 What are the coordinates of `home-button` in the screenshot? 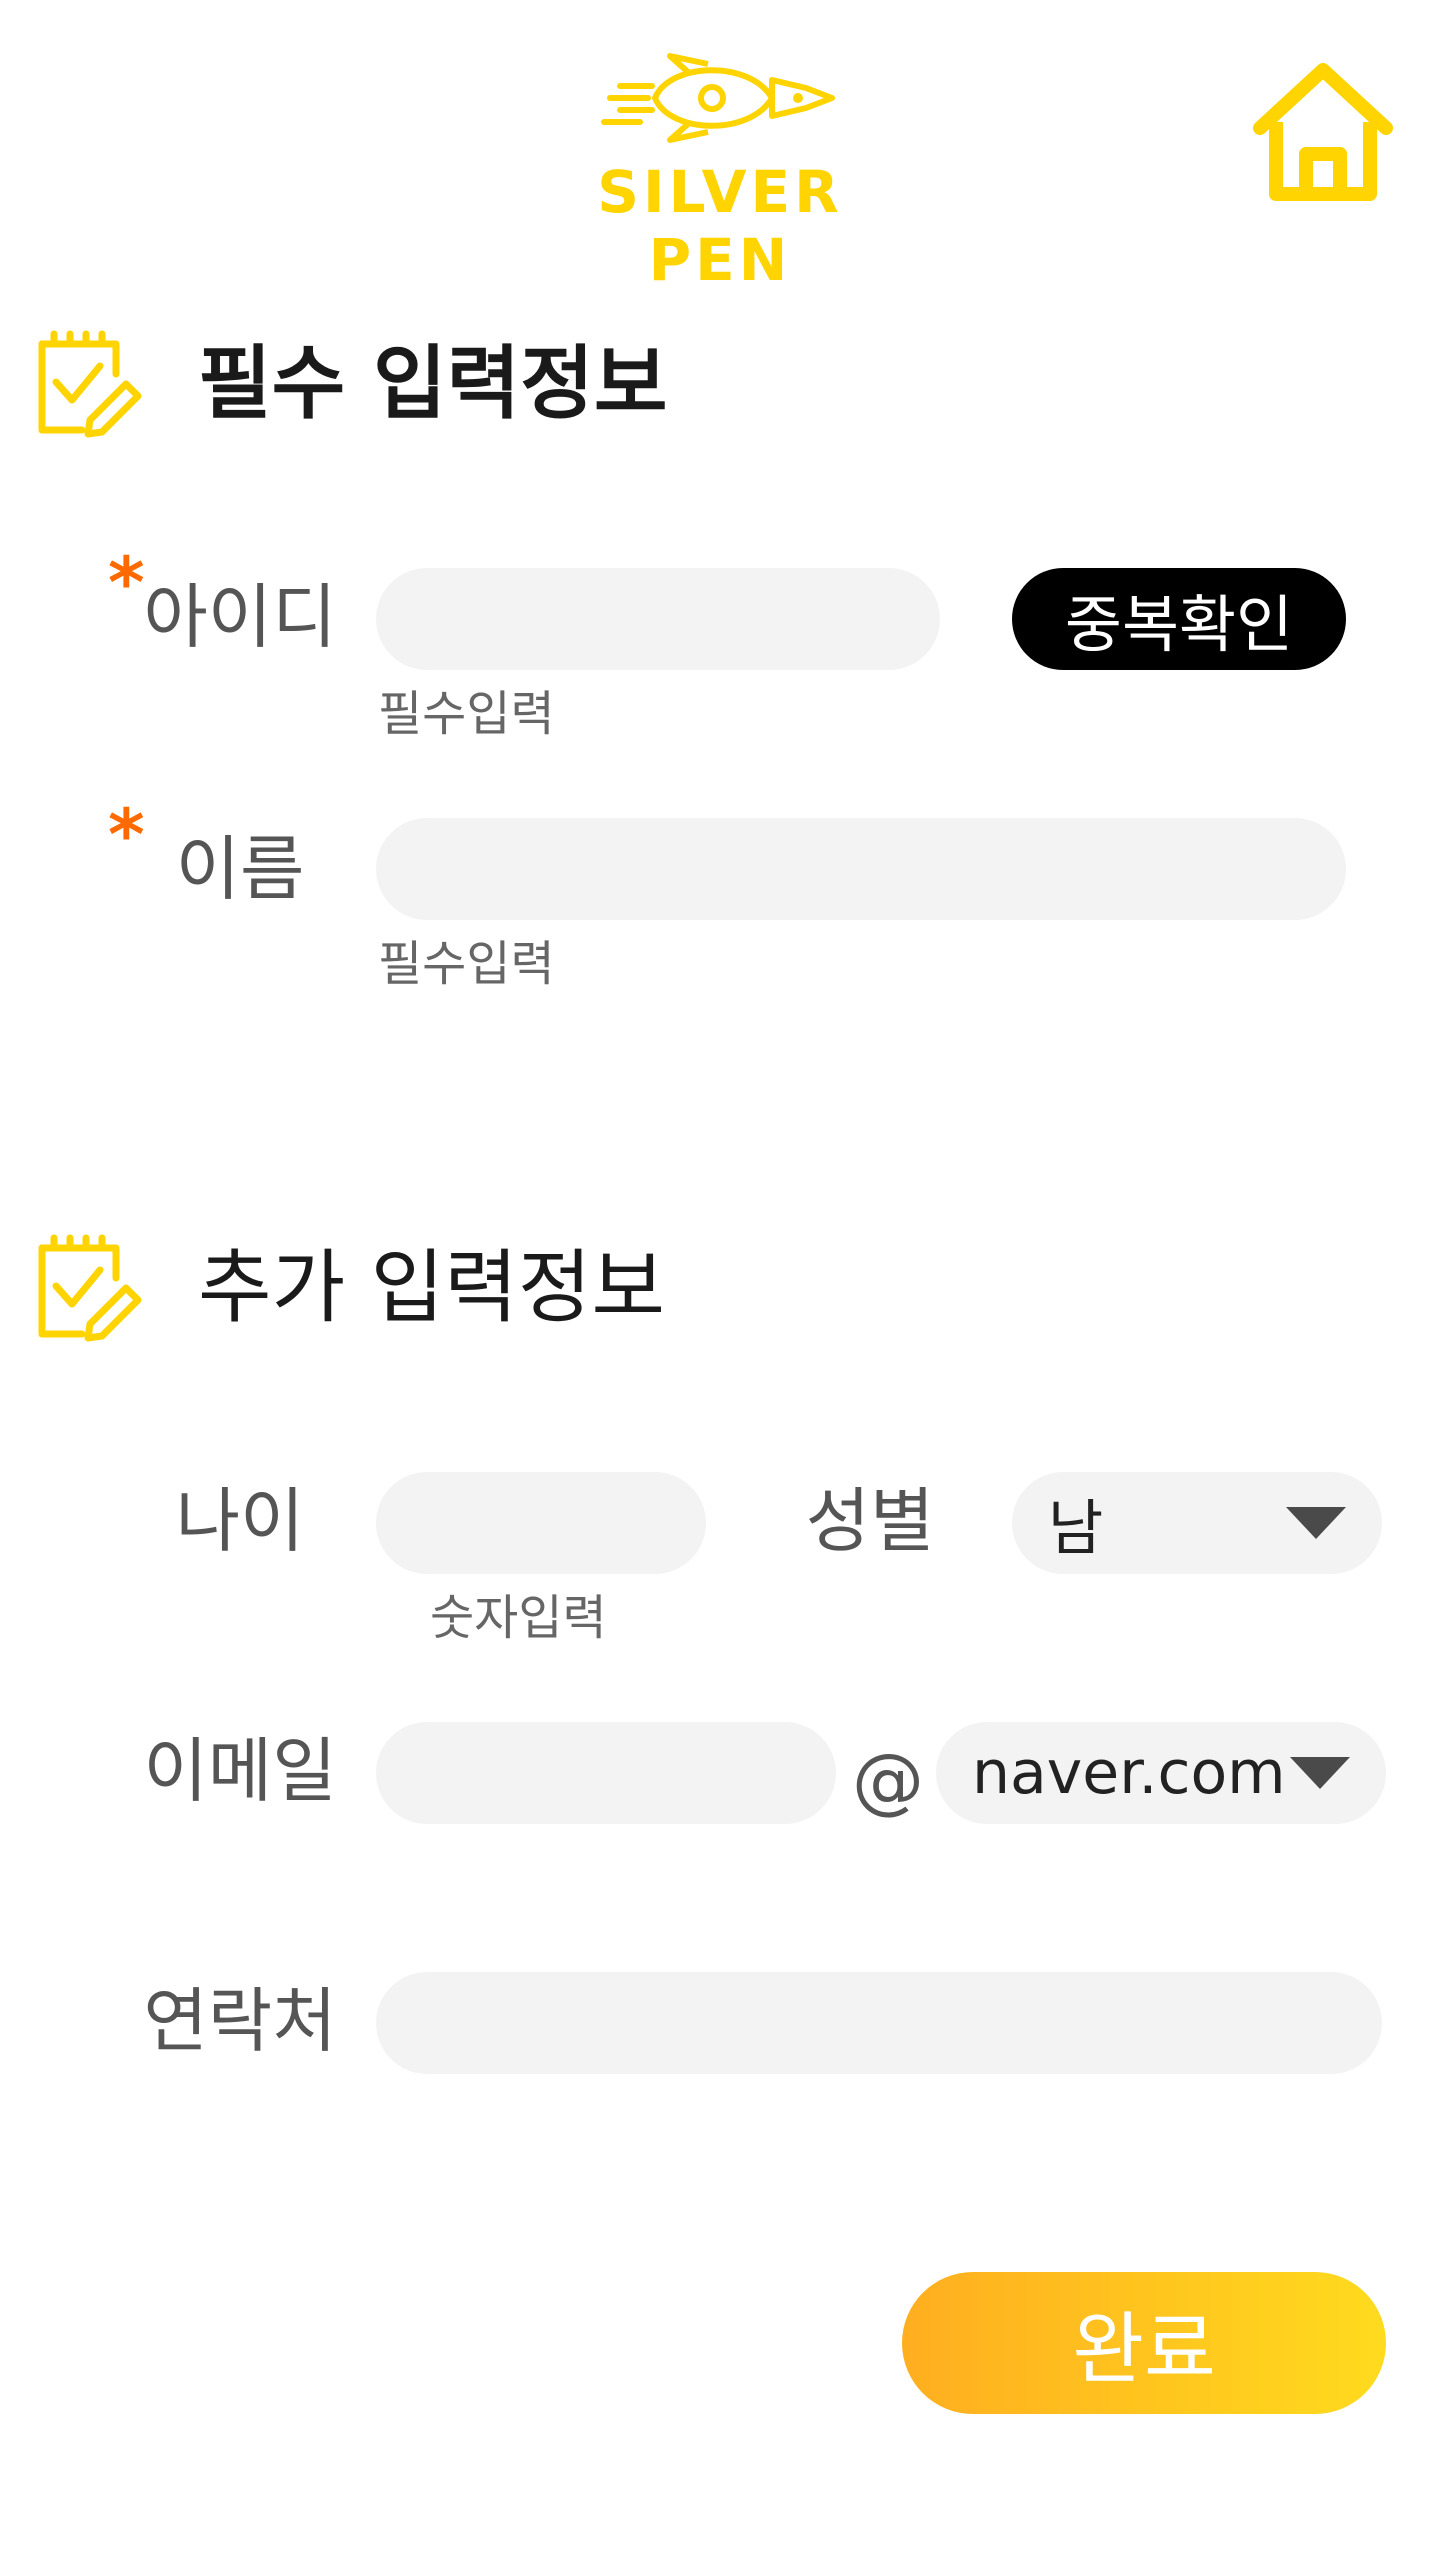 It's located at (1323, 131).